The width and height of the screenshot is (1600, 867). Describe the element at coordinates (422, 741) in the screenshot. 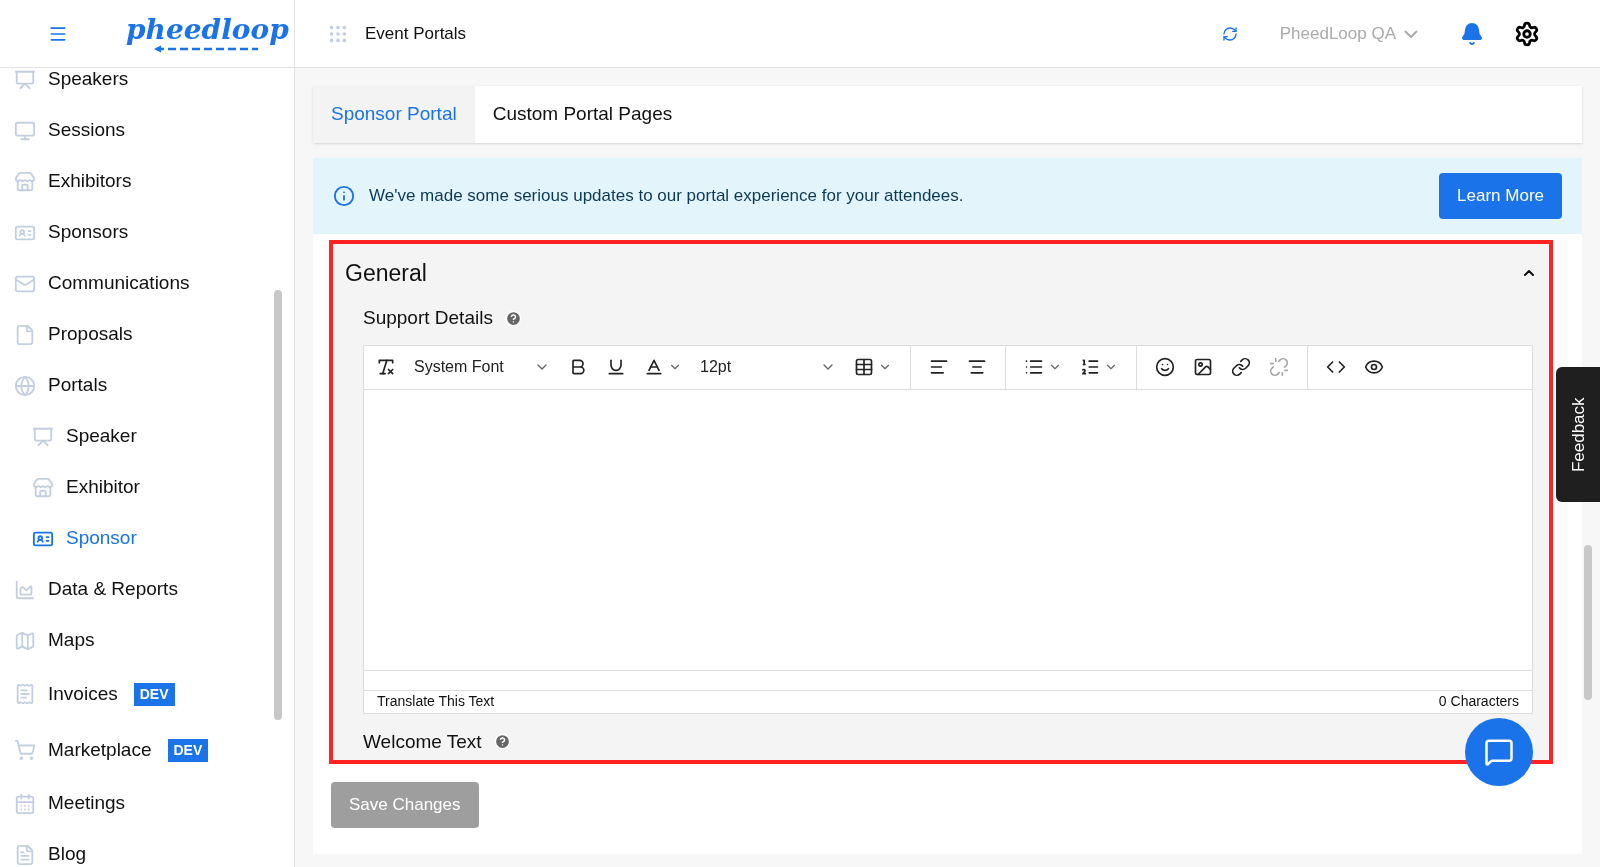

I see `field-label: Welcome Text` at that location.